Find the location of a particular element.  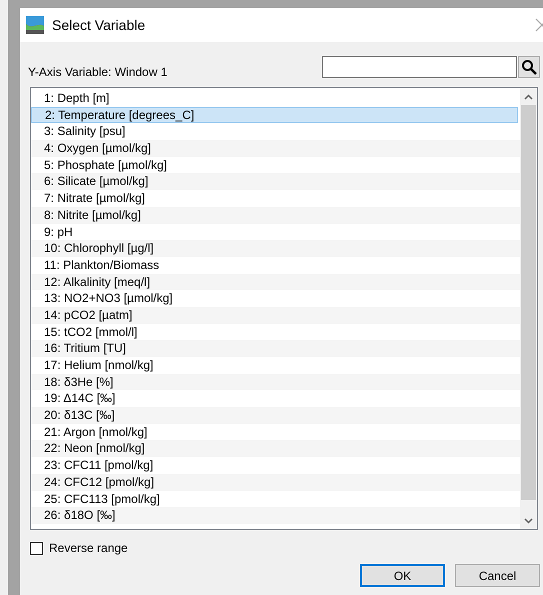

list-item: 9: pH is located at coordinates (275, 232).